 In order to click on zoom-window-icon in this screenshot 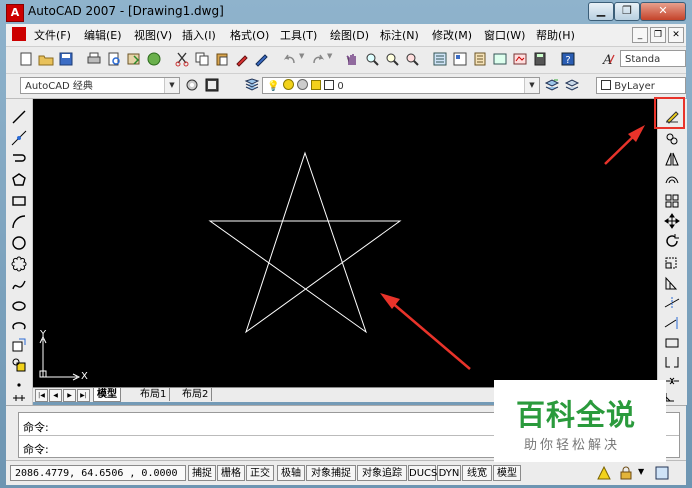, I will do `click(392, 59)`.